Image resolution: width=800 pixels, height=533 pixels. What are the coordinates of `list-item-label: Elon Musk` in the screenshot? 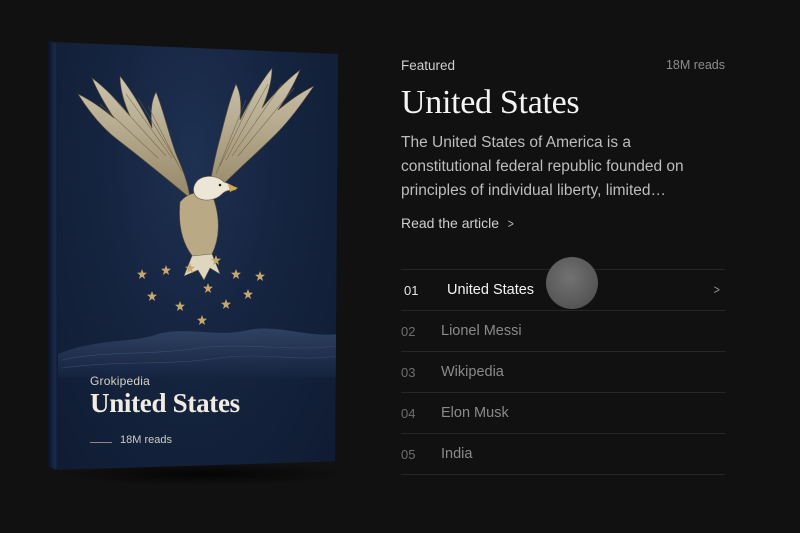 It's located at (475, 413).